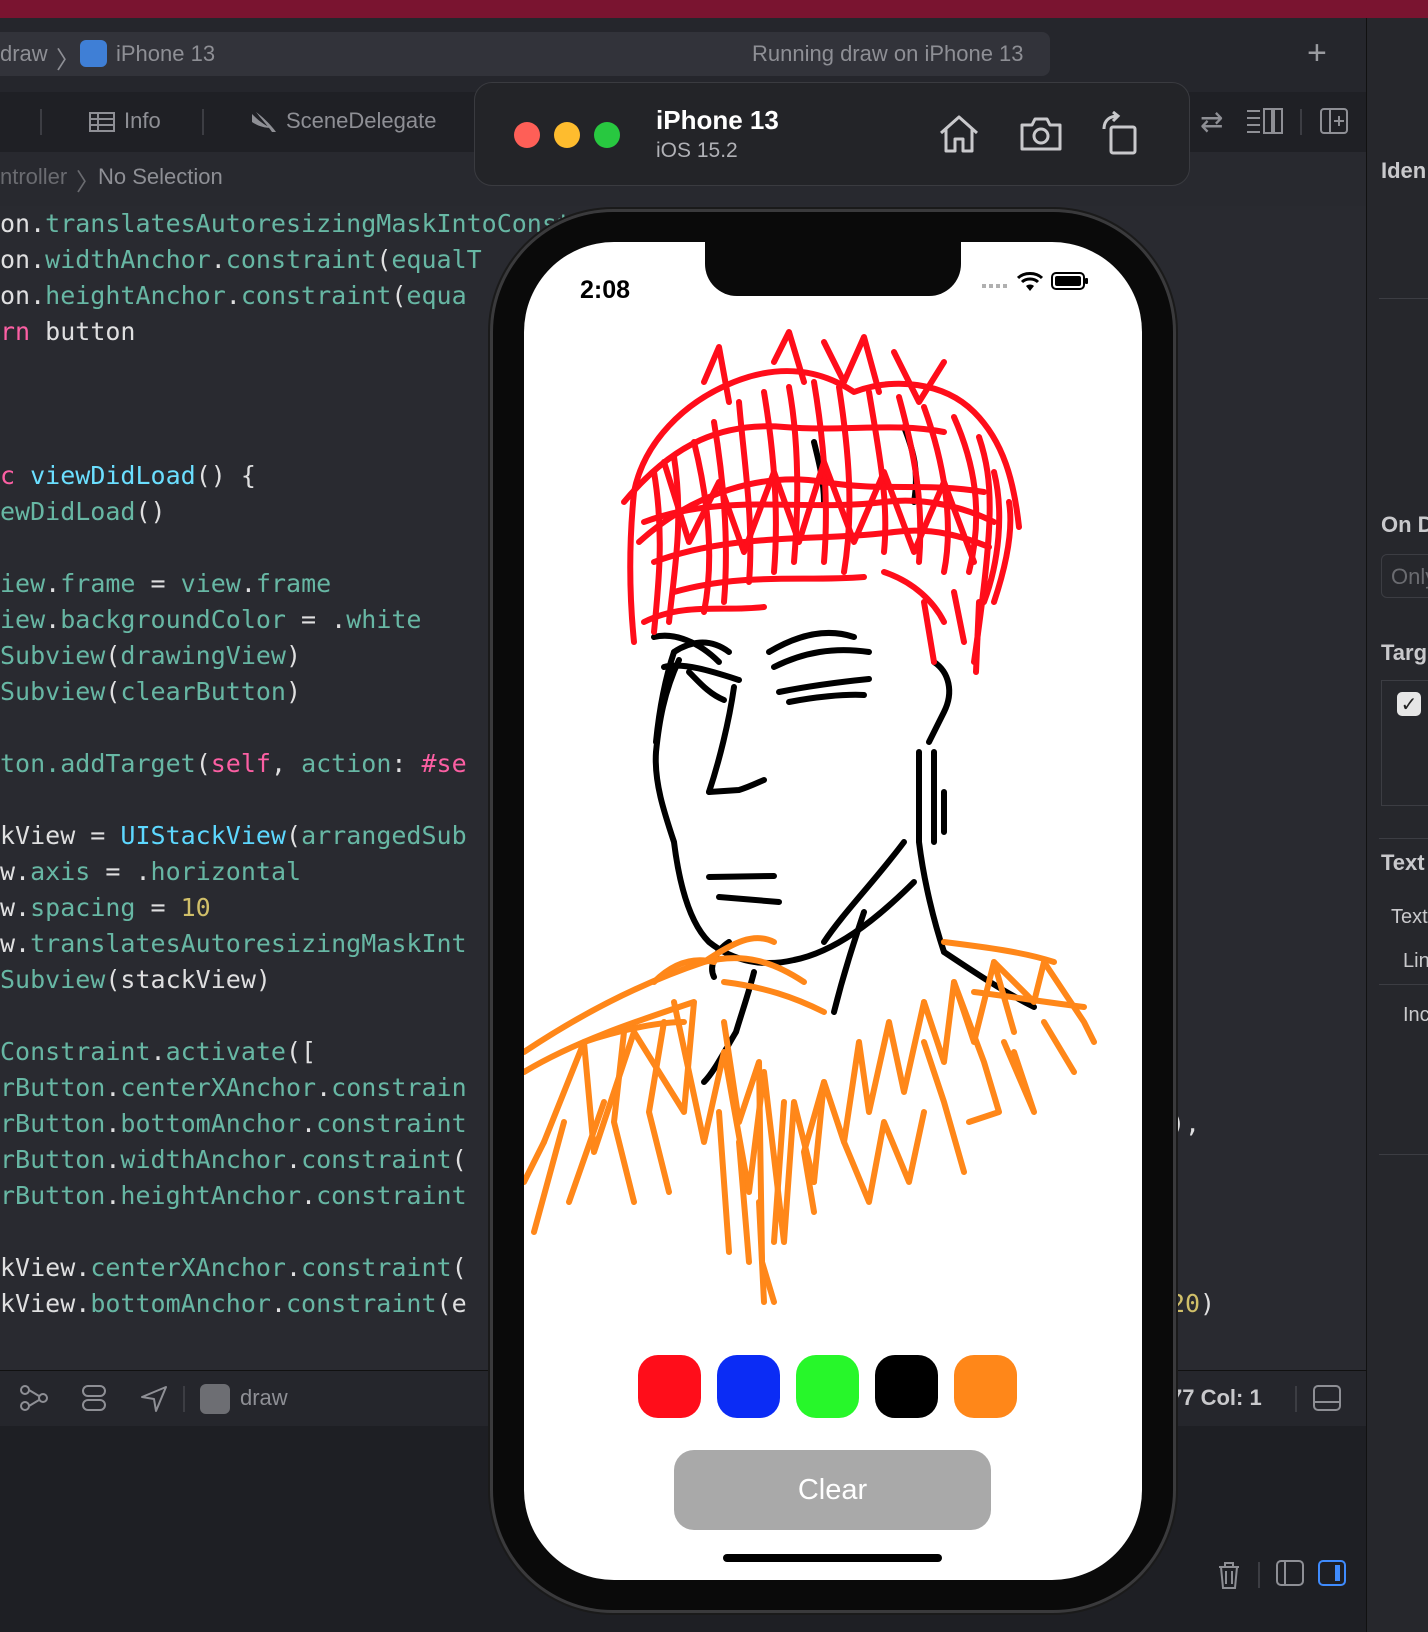 This screenshot has height=1632, width=1428. I want to click on environment-icon, so click(94, 1398).